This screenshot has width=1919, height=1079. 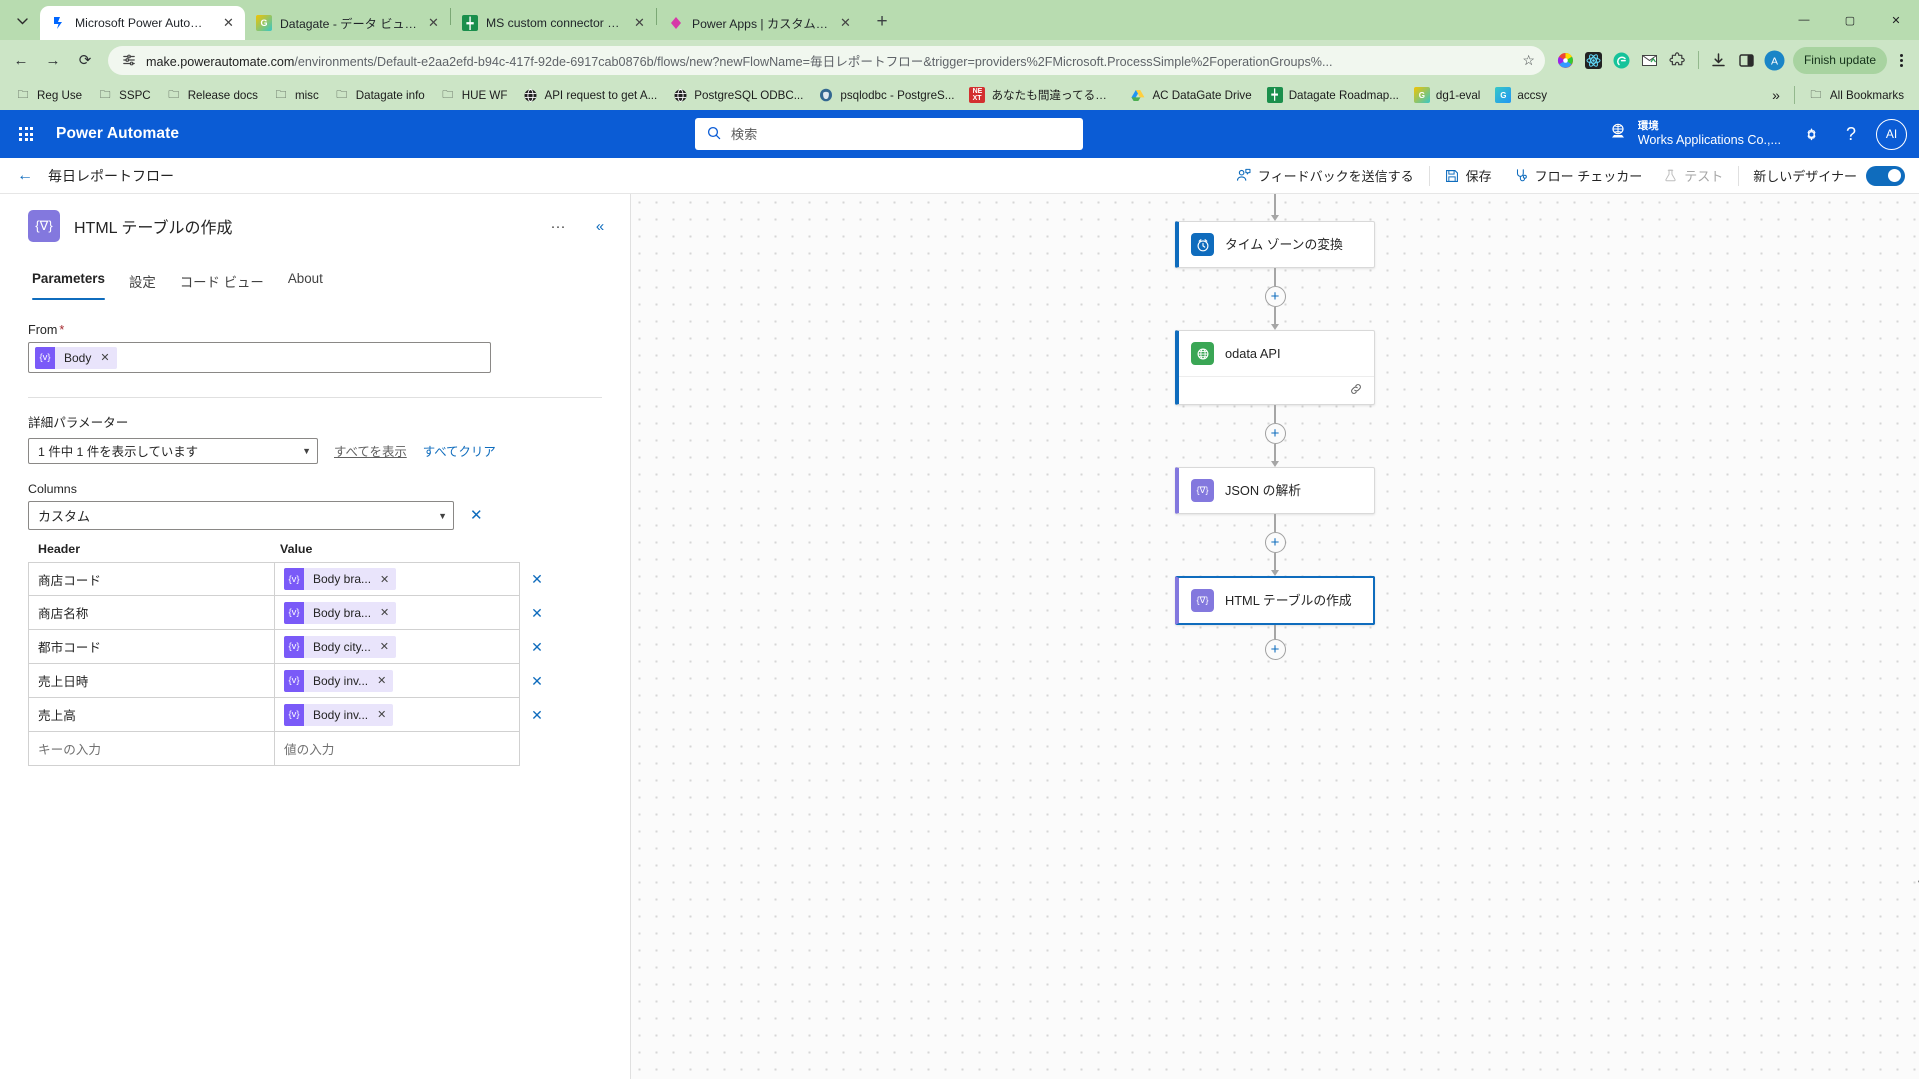 What do you see at coordinates (1891, 134) in the screenshot?
I see `user-avatar: AI` at bounding box center [1891, 134].